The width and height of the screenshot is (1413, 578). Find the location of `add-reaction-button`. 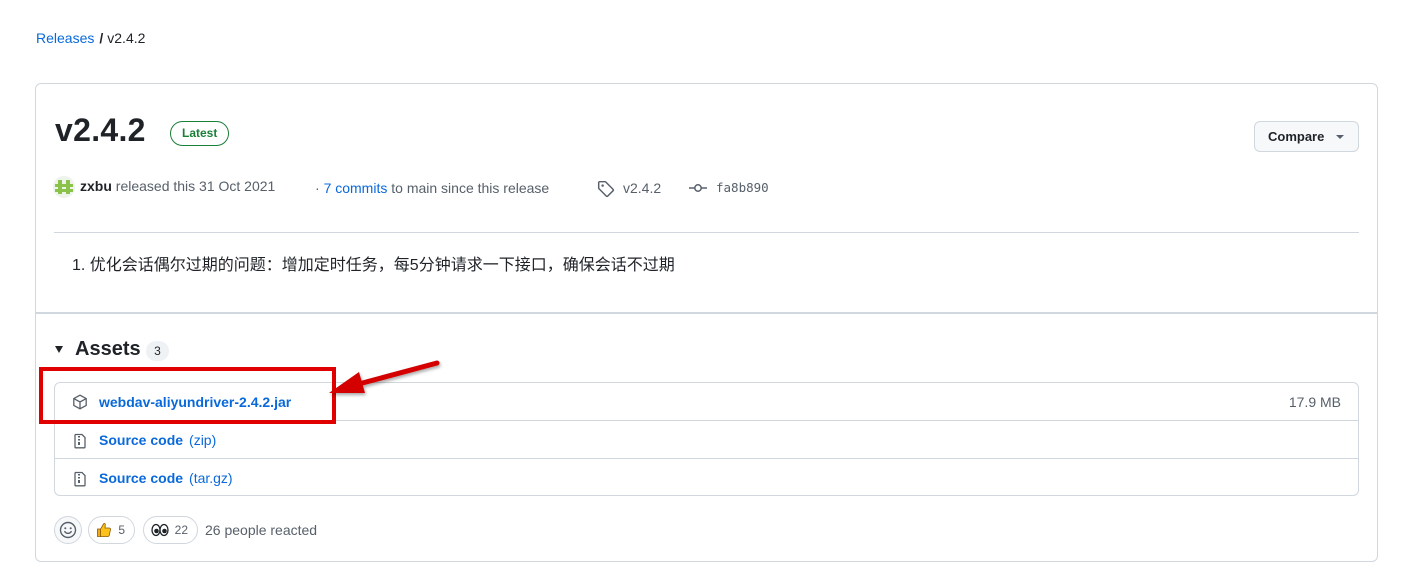

add-reaction-button is located at coordinates (68, 530).